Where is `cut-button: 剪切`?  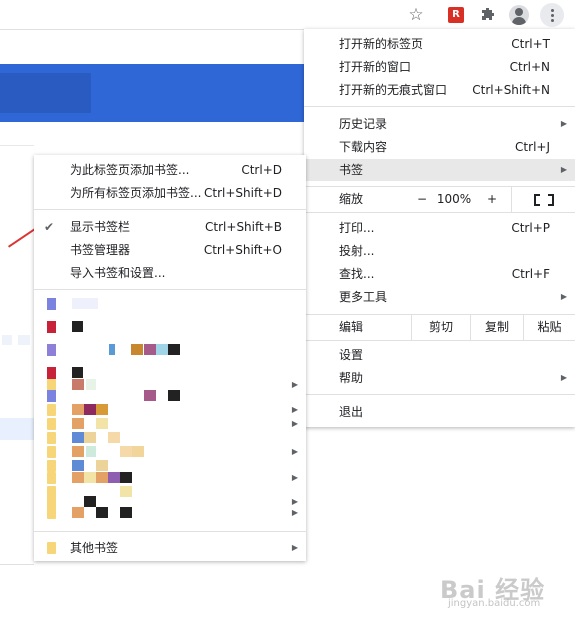 cut-button: 剪切 is located at coordinates (441, 327).